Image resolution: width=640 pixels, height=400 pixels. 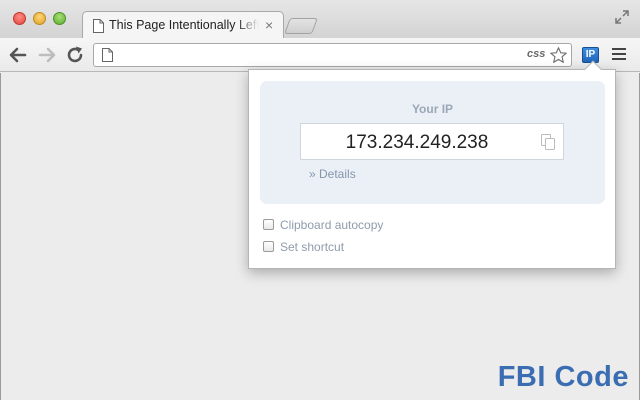 What do you see at coordinates (548, 142) in the screenshot?
I see `copy-icon` at bounding box center [548, 142].